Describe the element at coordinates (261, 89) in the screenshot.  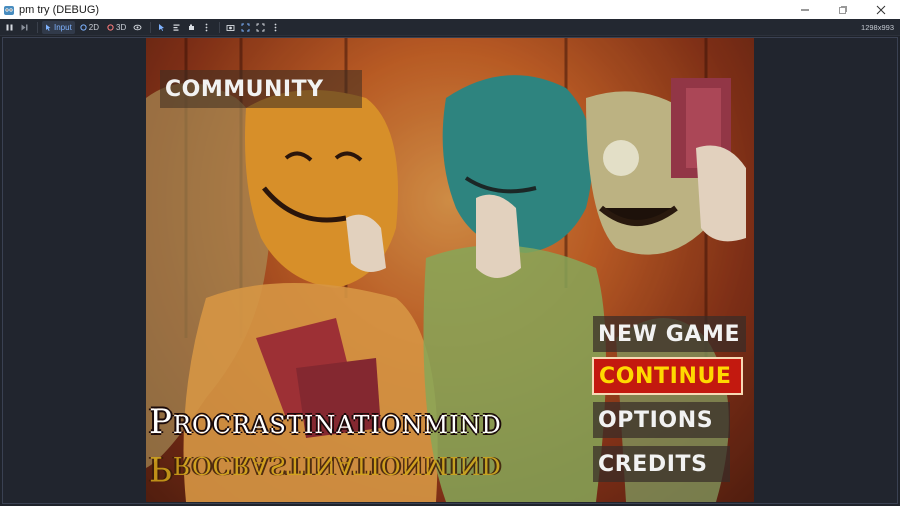
I see `community-button: COMMUNITY` at that location.